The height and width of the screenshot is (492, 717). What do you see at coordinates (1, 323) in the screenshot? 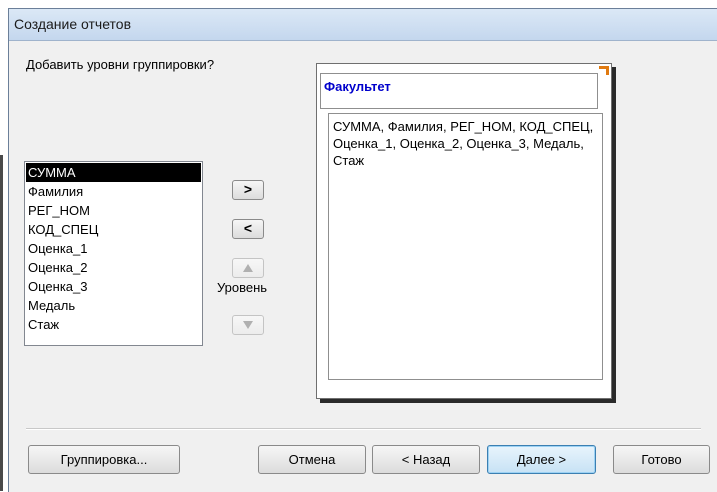
I see `window-edge` at bounding box center [1, 323].